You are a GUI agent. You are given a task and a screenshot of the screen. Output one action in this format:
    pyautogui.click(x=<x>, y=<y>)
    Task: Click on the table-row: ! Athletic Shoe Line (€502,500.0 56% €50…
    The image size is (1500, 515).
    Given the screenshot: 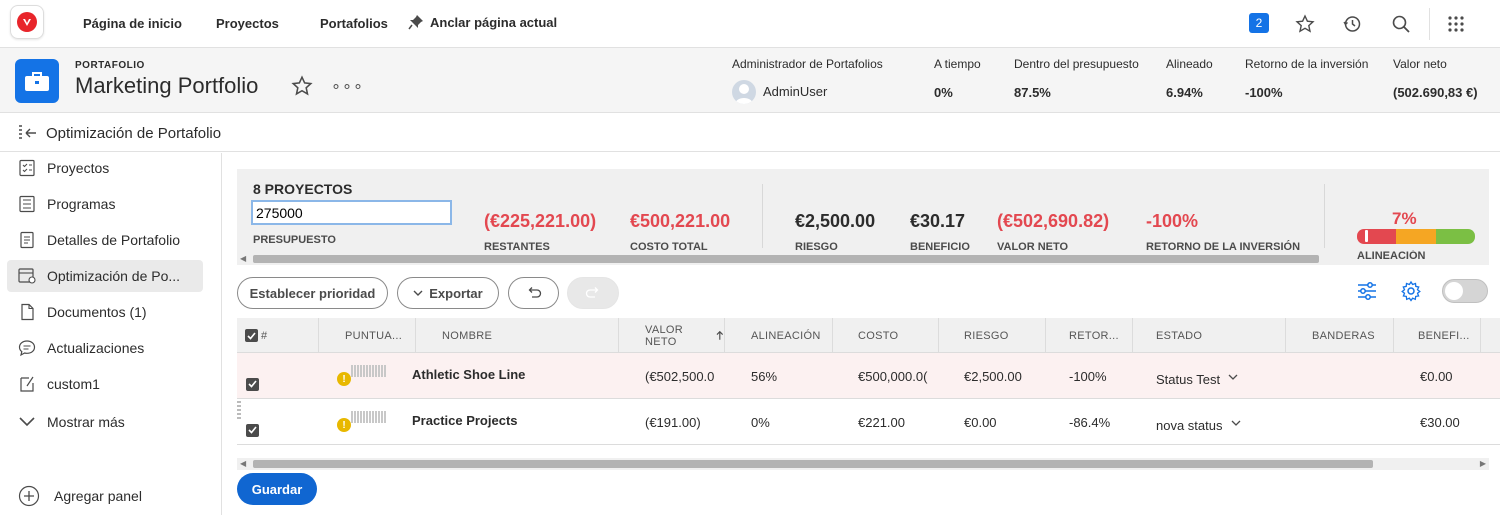 What is the action you would take?
    pyautogui.click(x=868, y=376)
    